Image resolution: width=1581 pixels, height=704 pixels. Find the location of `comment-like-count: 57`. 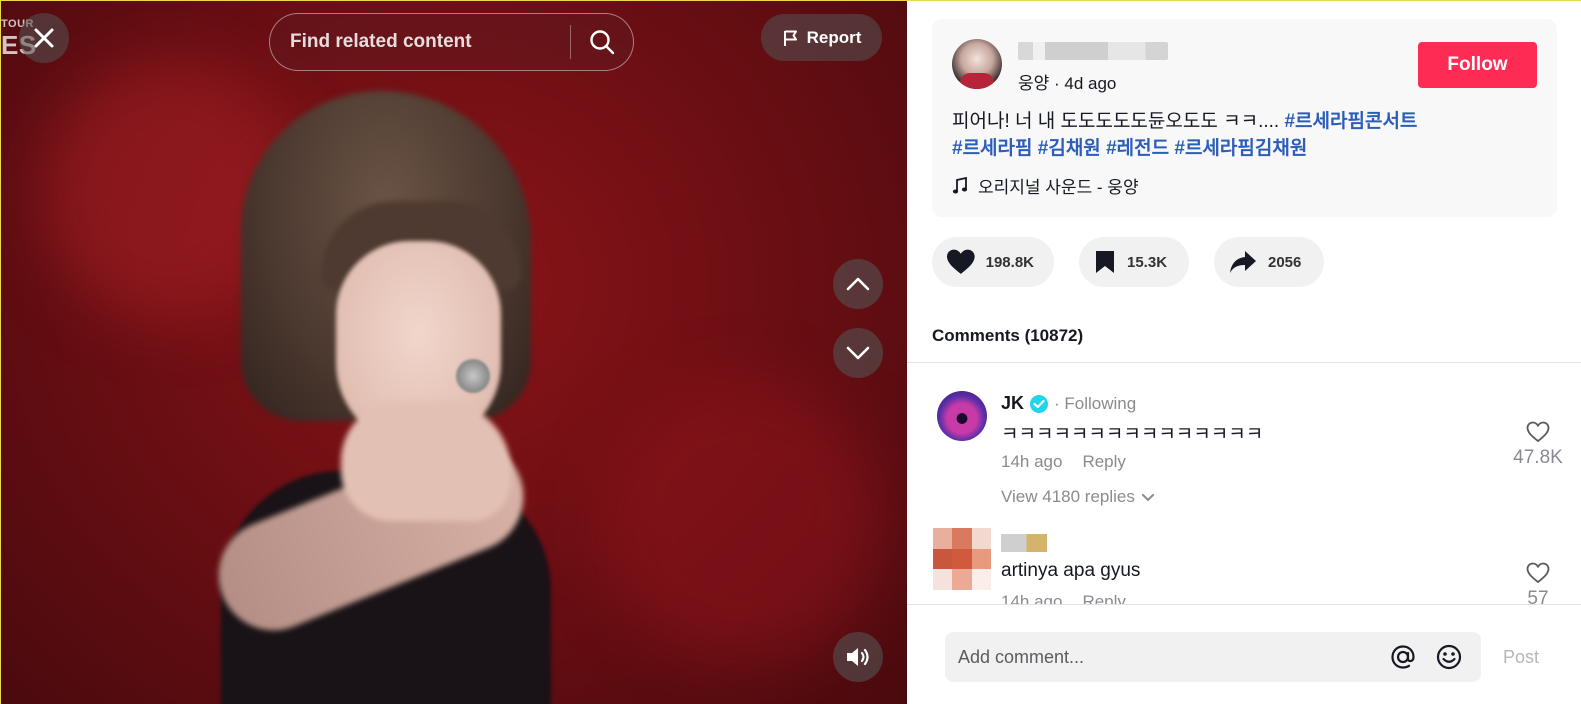

comment-like-count: 57 is located at coordinates (1538, 596).